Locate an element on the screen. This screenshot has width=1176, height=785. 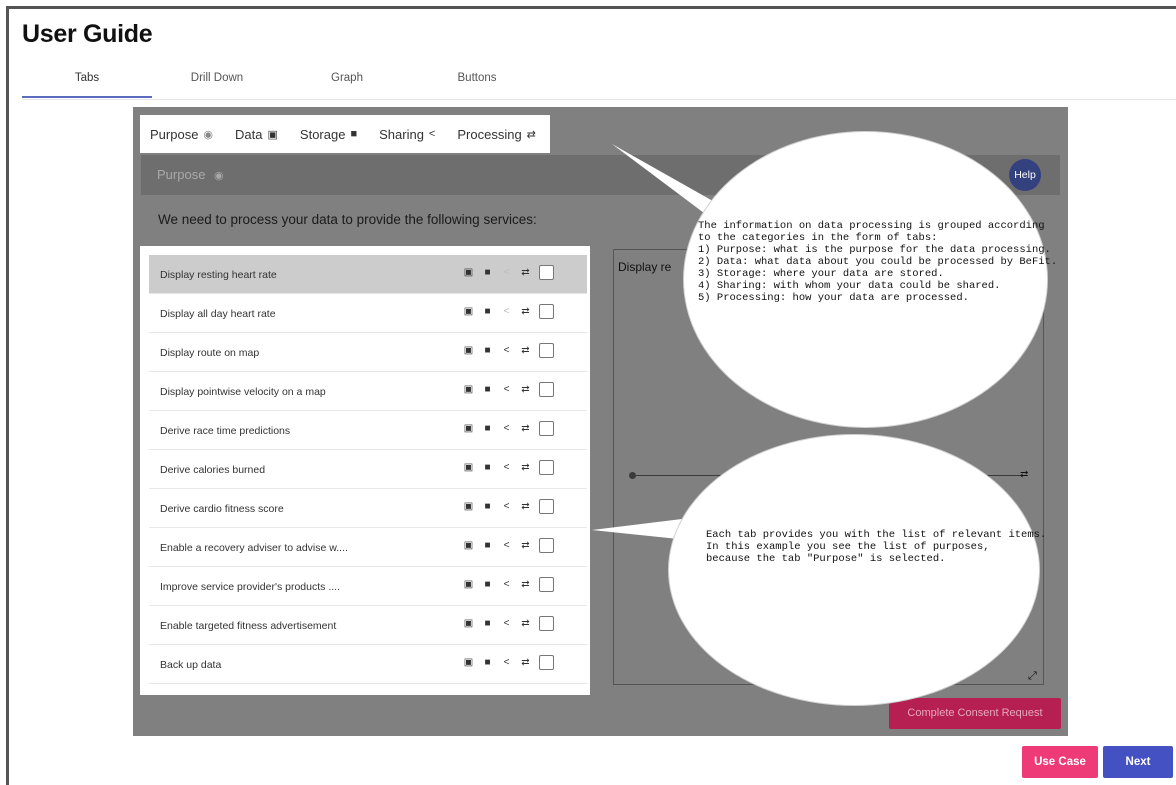
tab-data: Data ▣ is located at coordinates (256, 134).